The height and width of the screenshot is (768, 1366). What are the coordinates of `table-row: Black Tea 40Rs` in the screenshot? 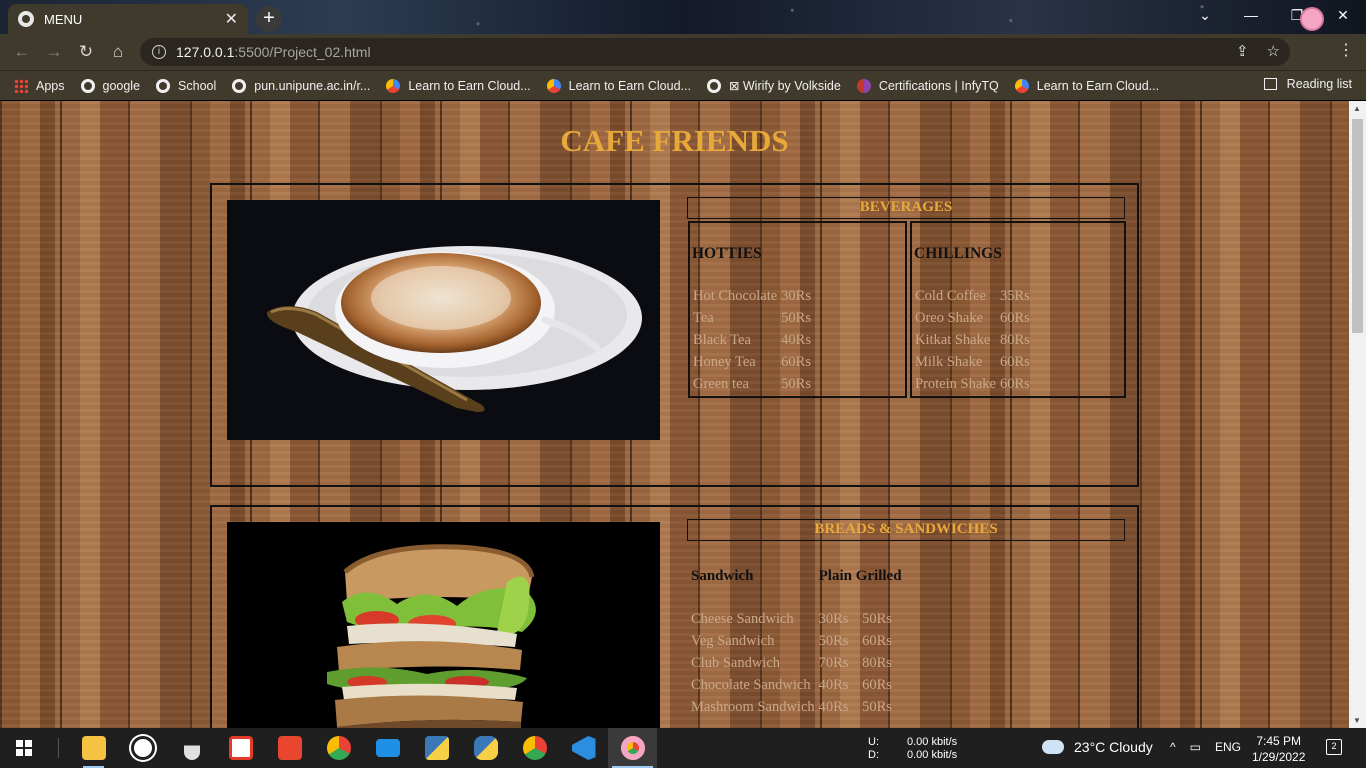 It's located at (752, 339).